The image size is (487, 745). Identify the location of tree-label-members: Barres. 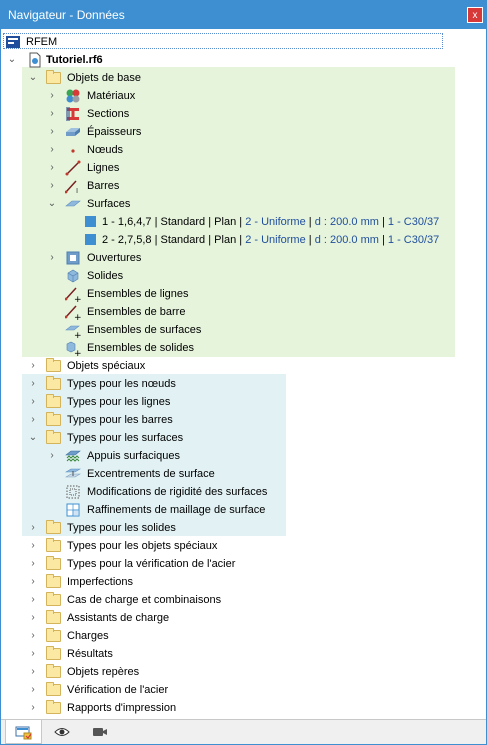
(103, 186).